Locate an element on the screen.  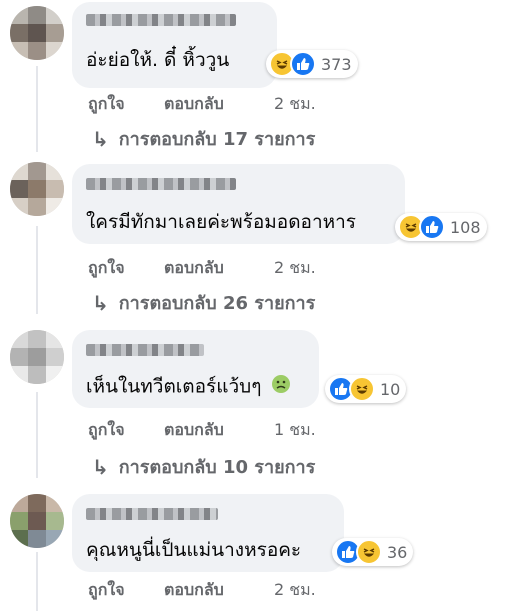
reaction-summary: 373 is located at coordinates (312, 64).